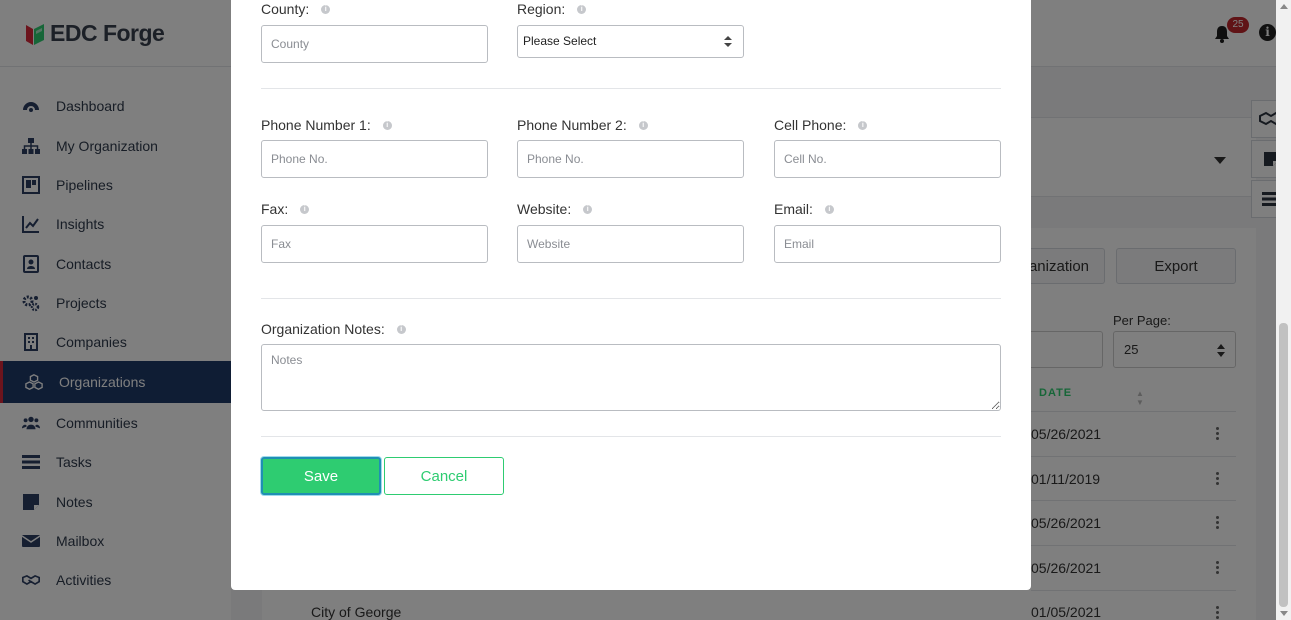  I want to click on region-select: Please Select, so click(630, 41).